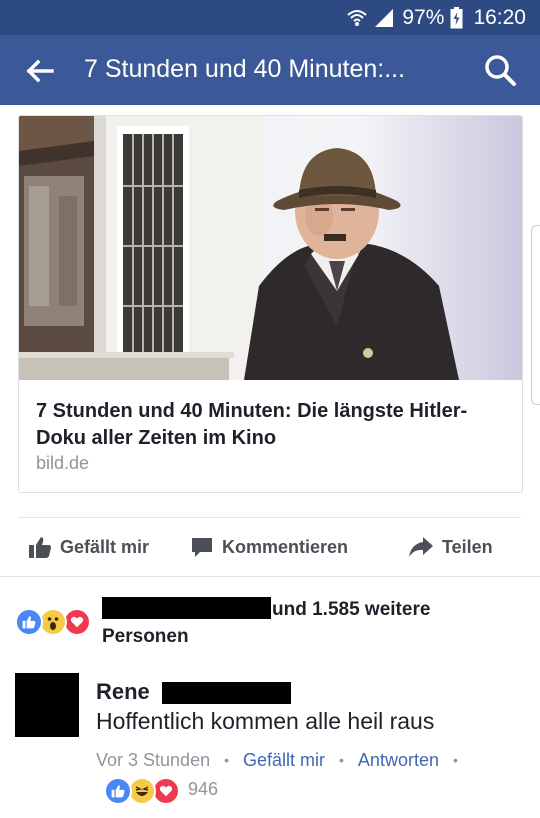 Image resolution: width=540 pixels, height=818 pixels. What do you see at coordinates (421, 547) in the screenshot?
I see `share-arrow-icon` at bounding box center [421, 547].